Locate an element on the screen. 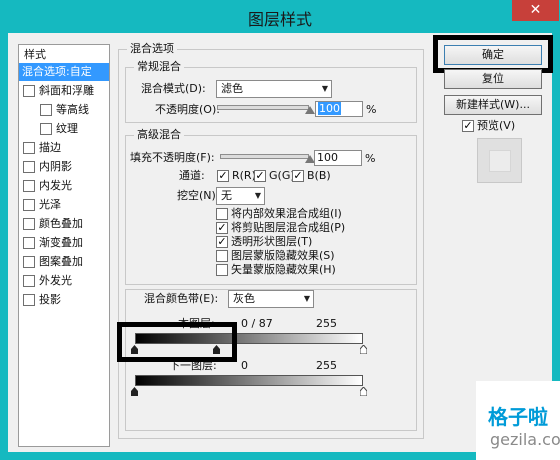 This screenshot has width=560, height=460. preview-checkbox: ✓ is located at coordinates (468, 126).